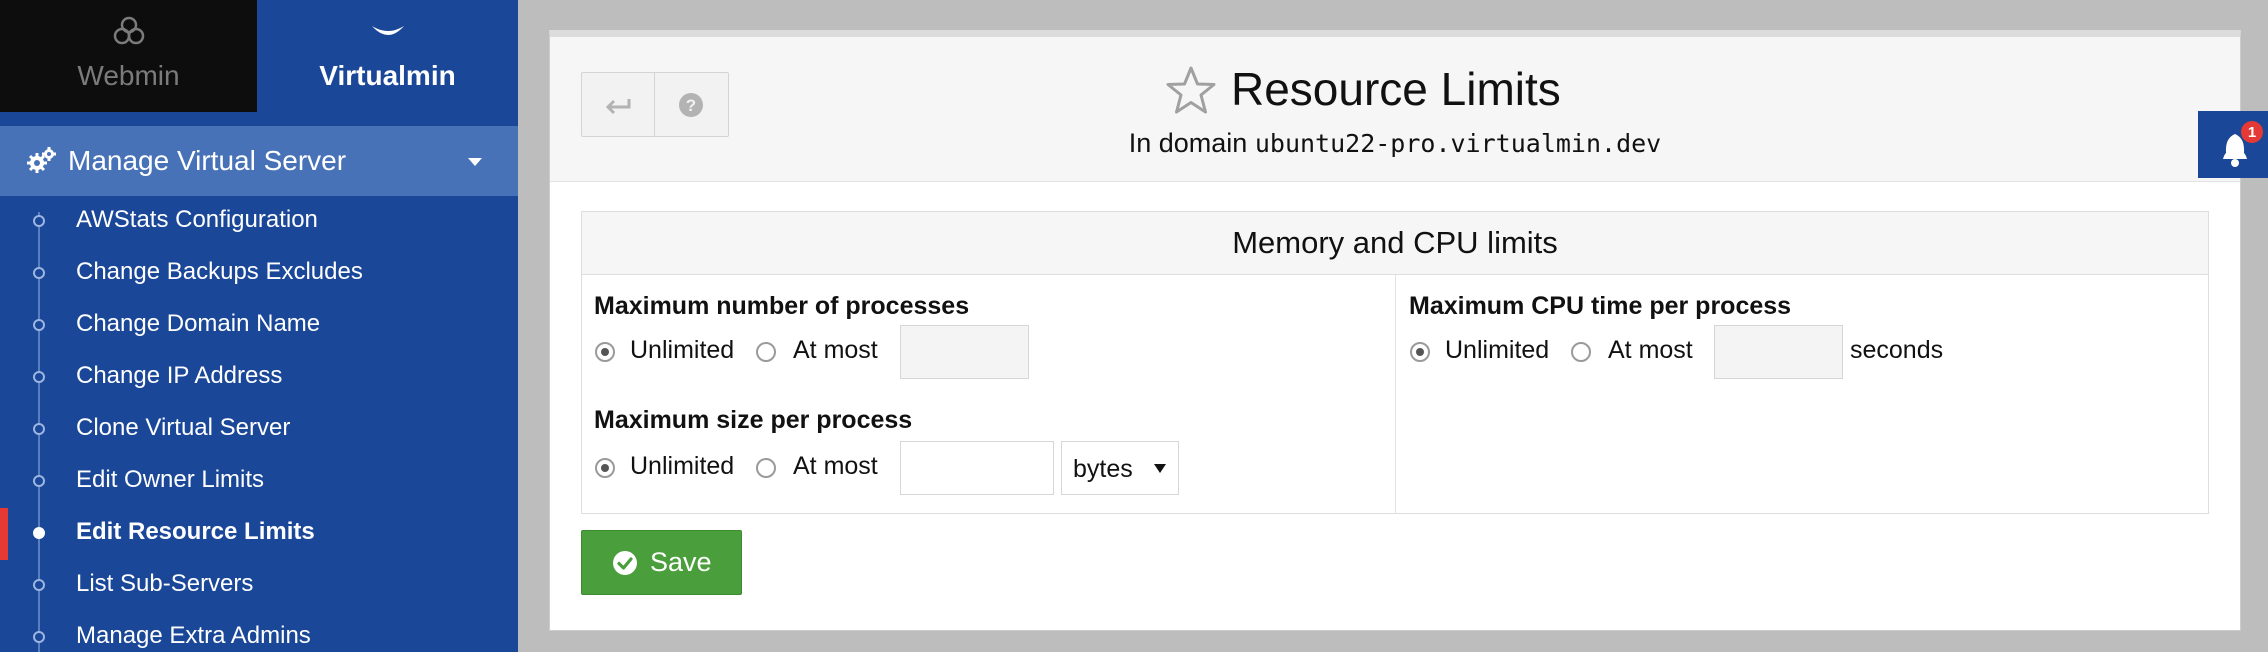 The height and width of the screenshot is (652, 2268). Describe the element at coordinates (1778, 352) in the screenshot. I see `max-cpu-input` at that location.